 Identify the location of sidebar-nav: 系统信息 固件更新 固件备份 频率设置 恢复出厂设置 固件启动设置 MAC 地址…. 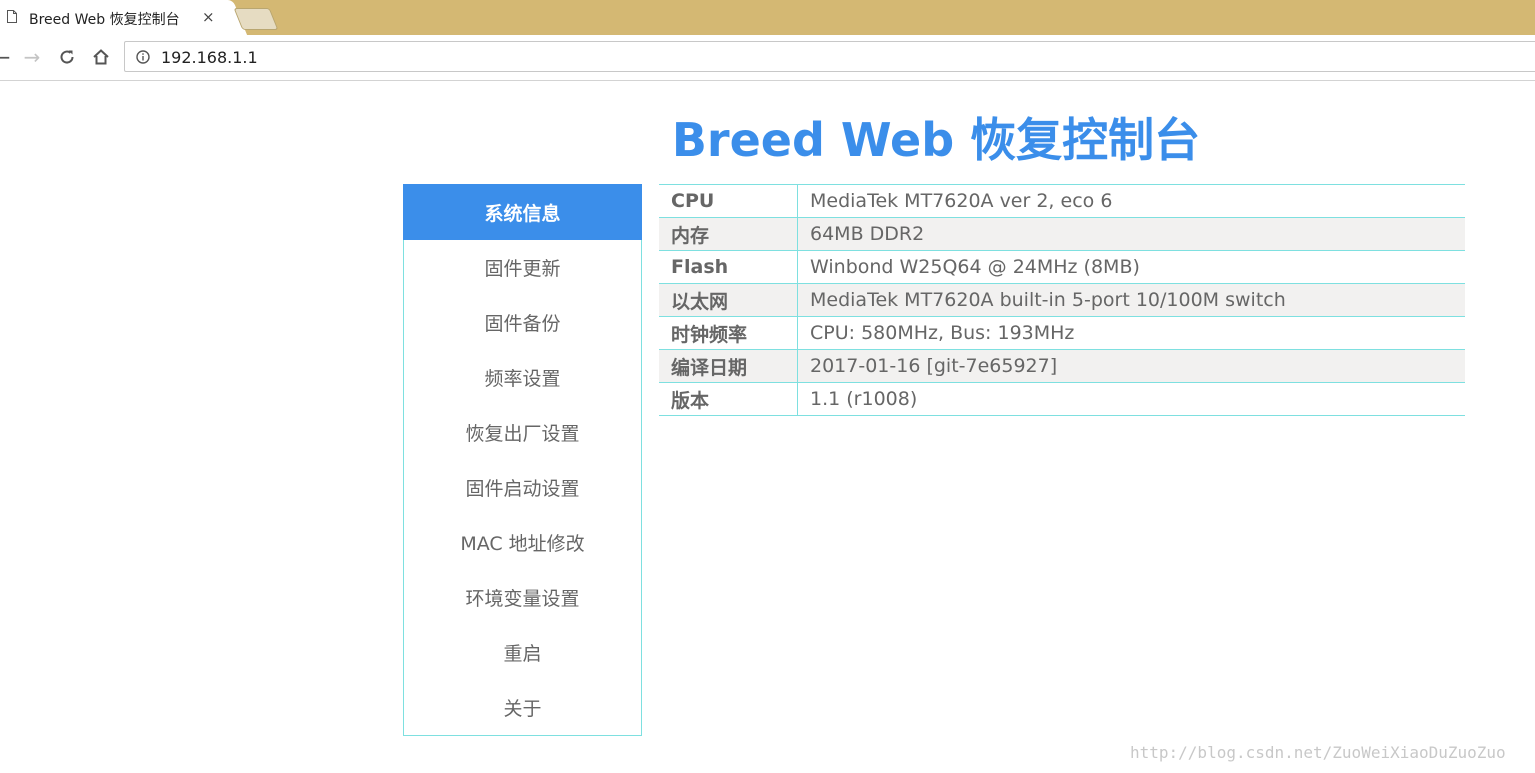
(522, 460).